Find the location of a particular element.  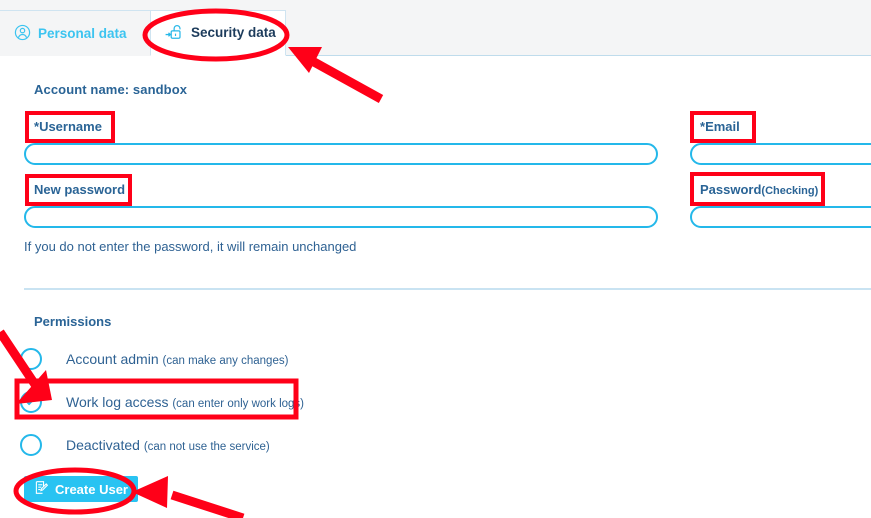

form-edit-icon is located at coordinates (41, 489).